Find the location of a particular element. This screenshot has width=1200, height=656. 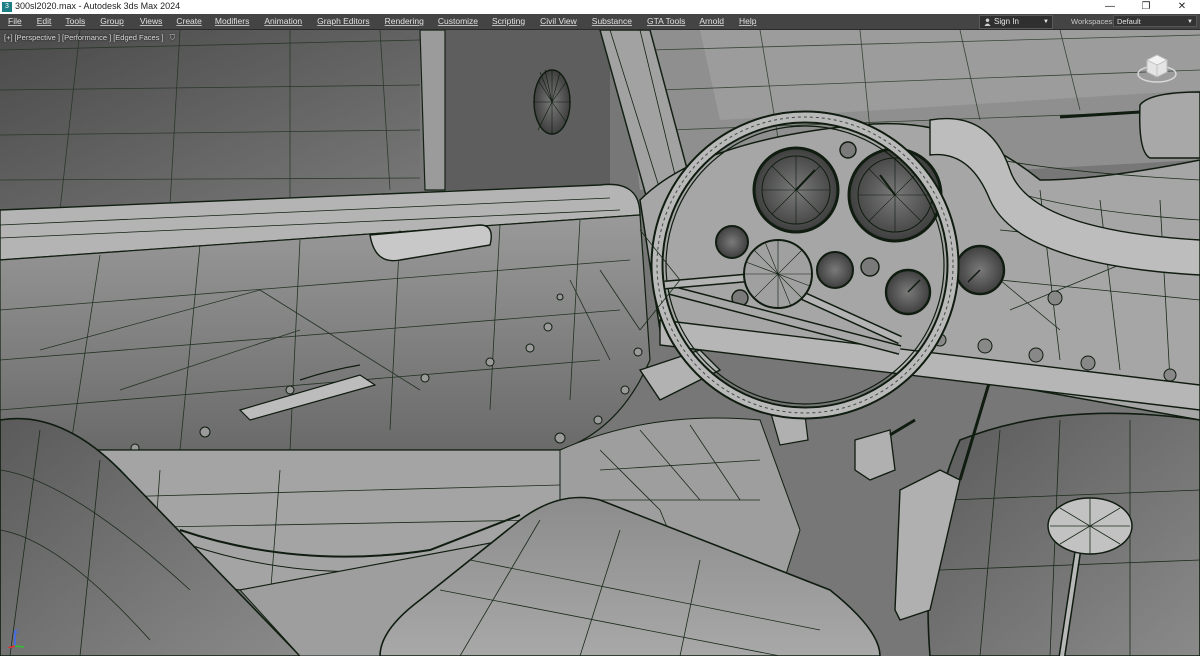

menu-file: File is located at coordinates (15, 21).